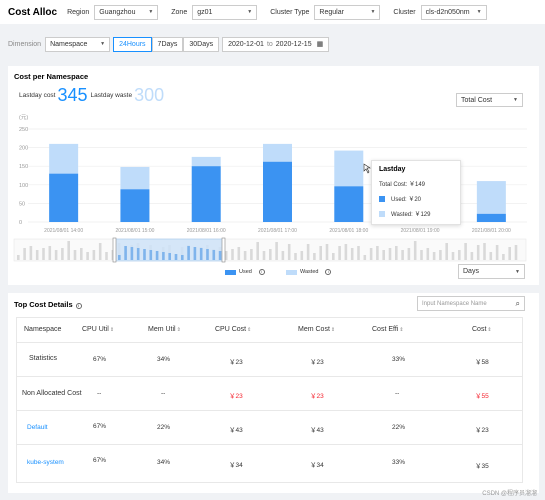 The image size is (545, 500). I want to click on cluster-type-value: Regular, so click(331, 12).